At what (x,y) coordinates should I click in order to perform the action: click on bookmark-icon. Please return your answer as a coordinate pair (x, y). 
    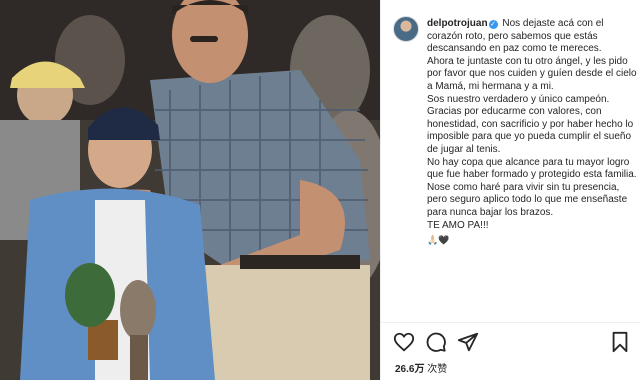
    Looking at the image, I should click on (620, 342).